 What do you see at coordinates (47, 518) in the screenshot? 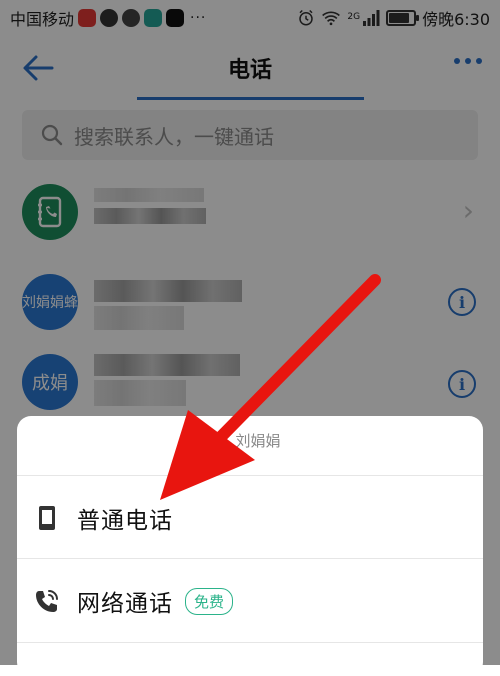
I see `phone-device-icon` at bounding box center [47, 518].